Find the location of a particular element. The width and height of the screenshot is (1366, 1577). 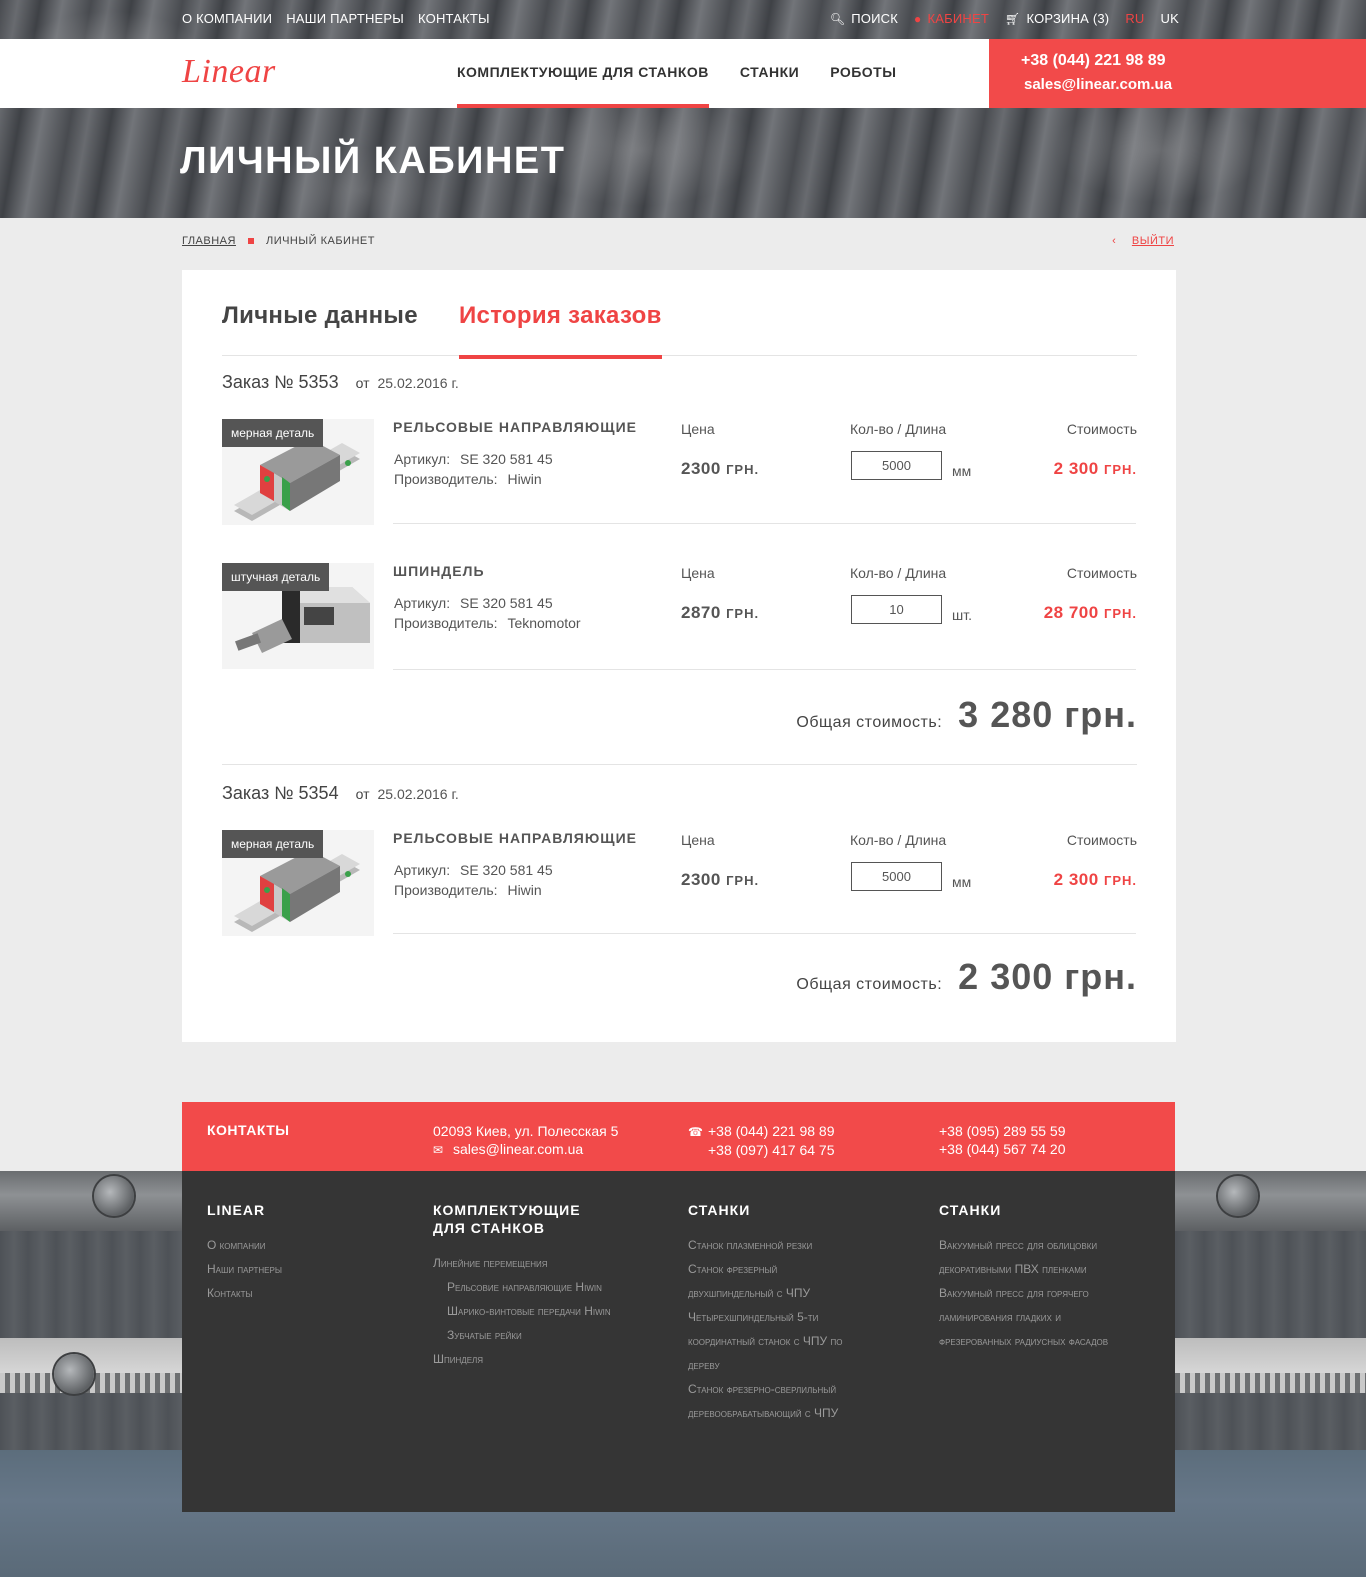

nav-robots: Роботы is located at coordinates (863, 73).